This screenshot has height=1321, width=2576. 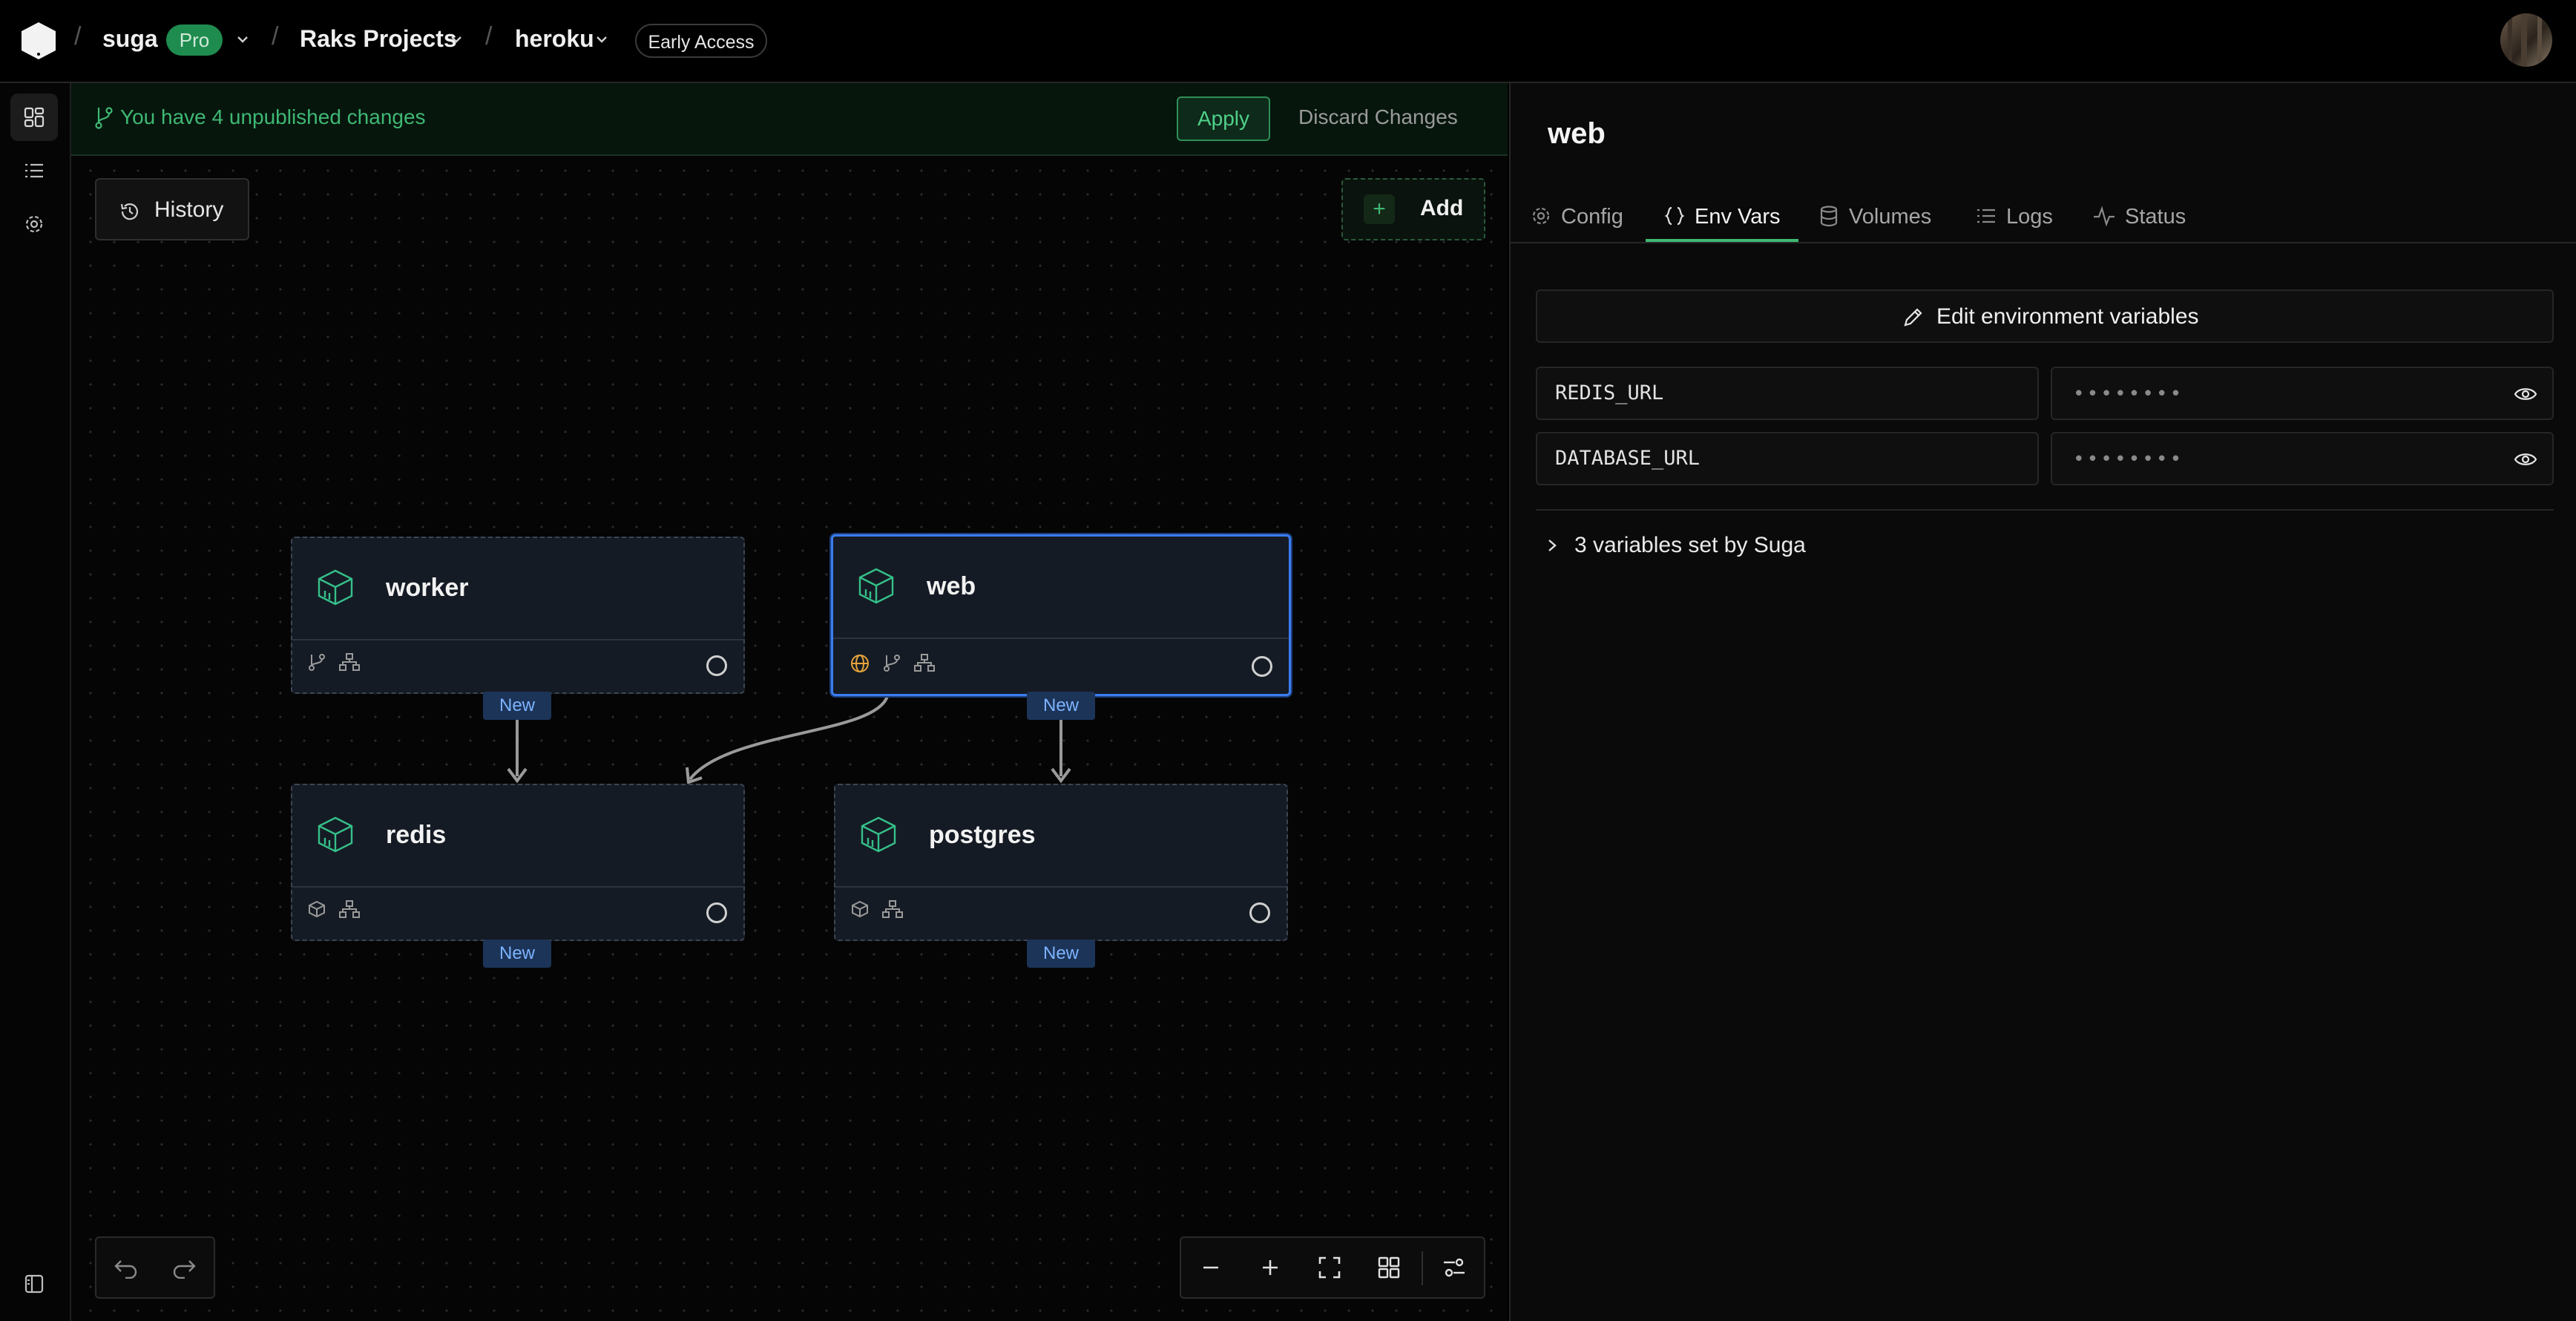 I want to click on tab-label: Env Vars, so click(x=1738, y=217).